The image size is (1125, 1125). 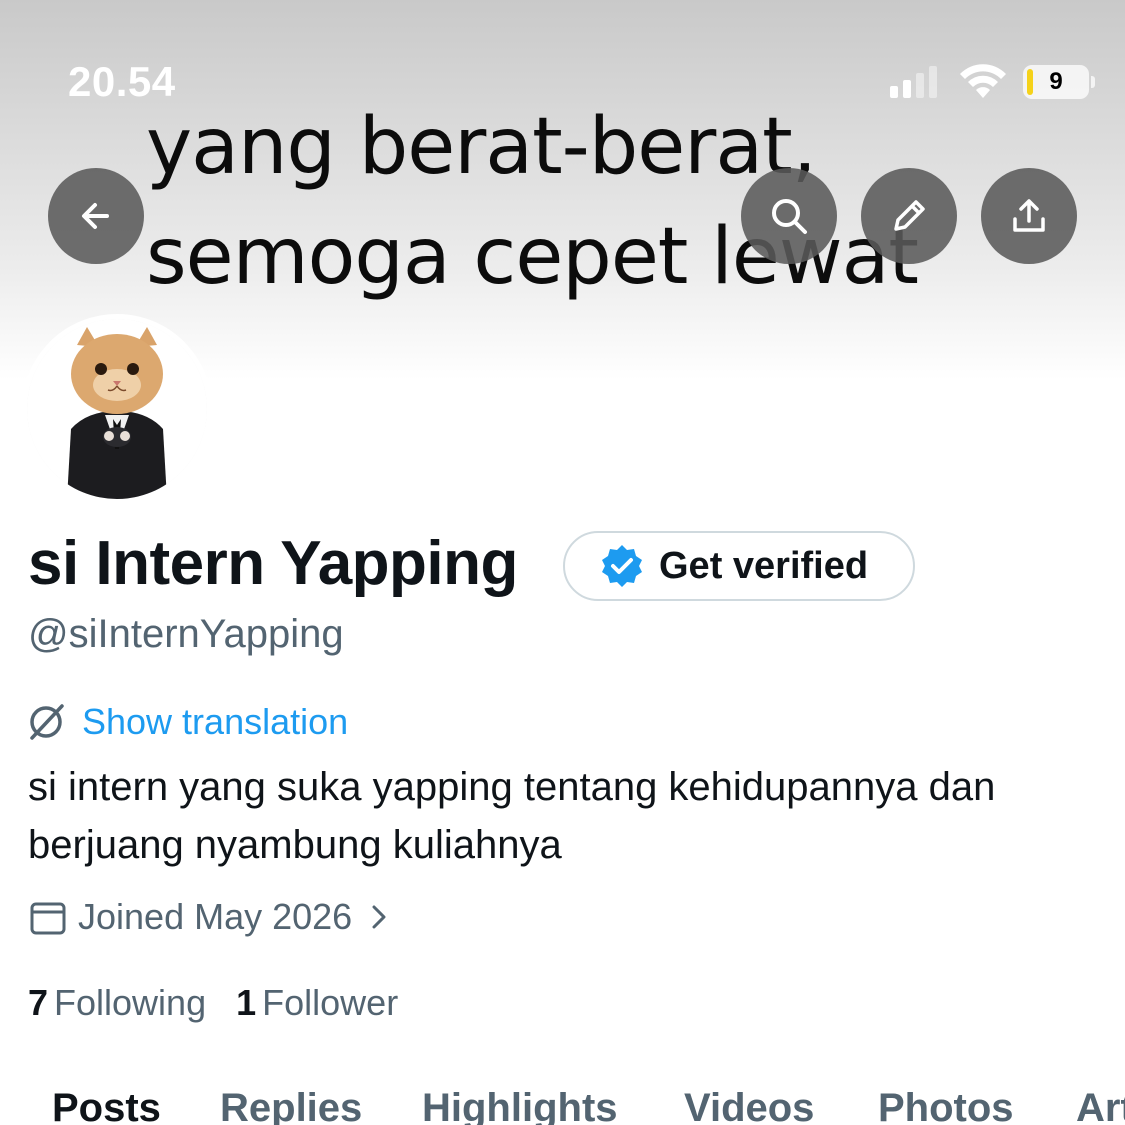 I want to click on show-translation-link: Show translation, so click(x=186, y=722).